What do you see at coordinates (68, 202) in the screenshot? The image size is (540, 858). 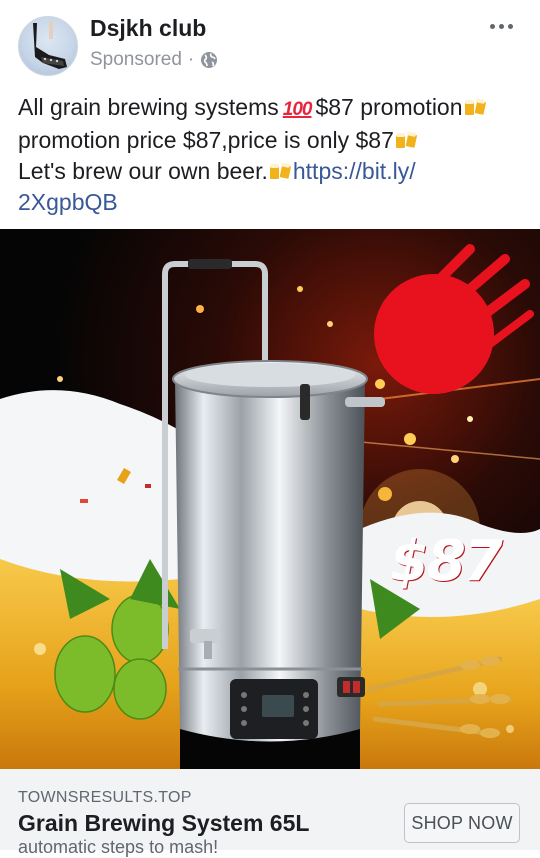 I see `shortlink-continued: 2XgpbQB` at bounding box center [68, 202].